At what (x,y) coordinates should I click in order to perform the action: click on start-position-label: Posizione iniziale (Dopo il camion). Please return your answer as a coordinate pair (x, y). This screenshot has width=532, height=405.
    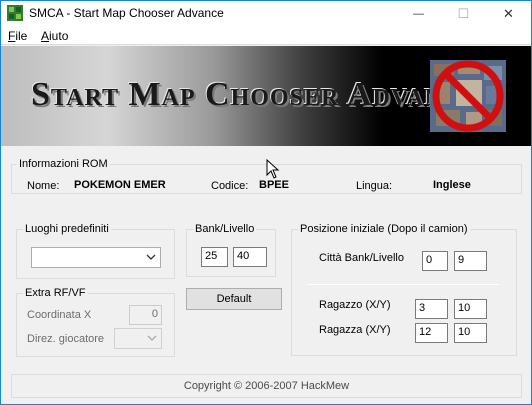
    Looking at the image, I should click on (384, 229).